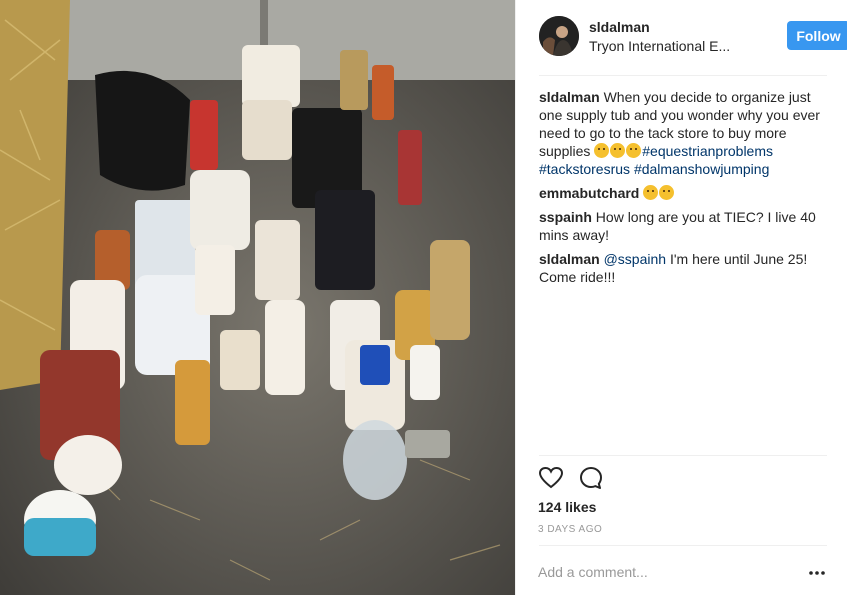  I want to click on post-header: sldalman Tryon International E... Follow, so click(693, 37).